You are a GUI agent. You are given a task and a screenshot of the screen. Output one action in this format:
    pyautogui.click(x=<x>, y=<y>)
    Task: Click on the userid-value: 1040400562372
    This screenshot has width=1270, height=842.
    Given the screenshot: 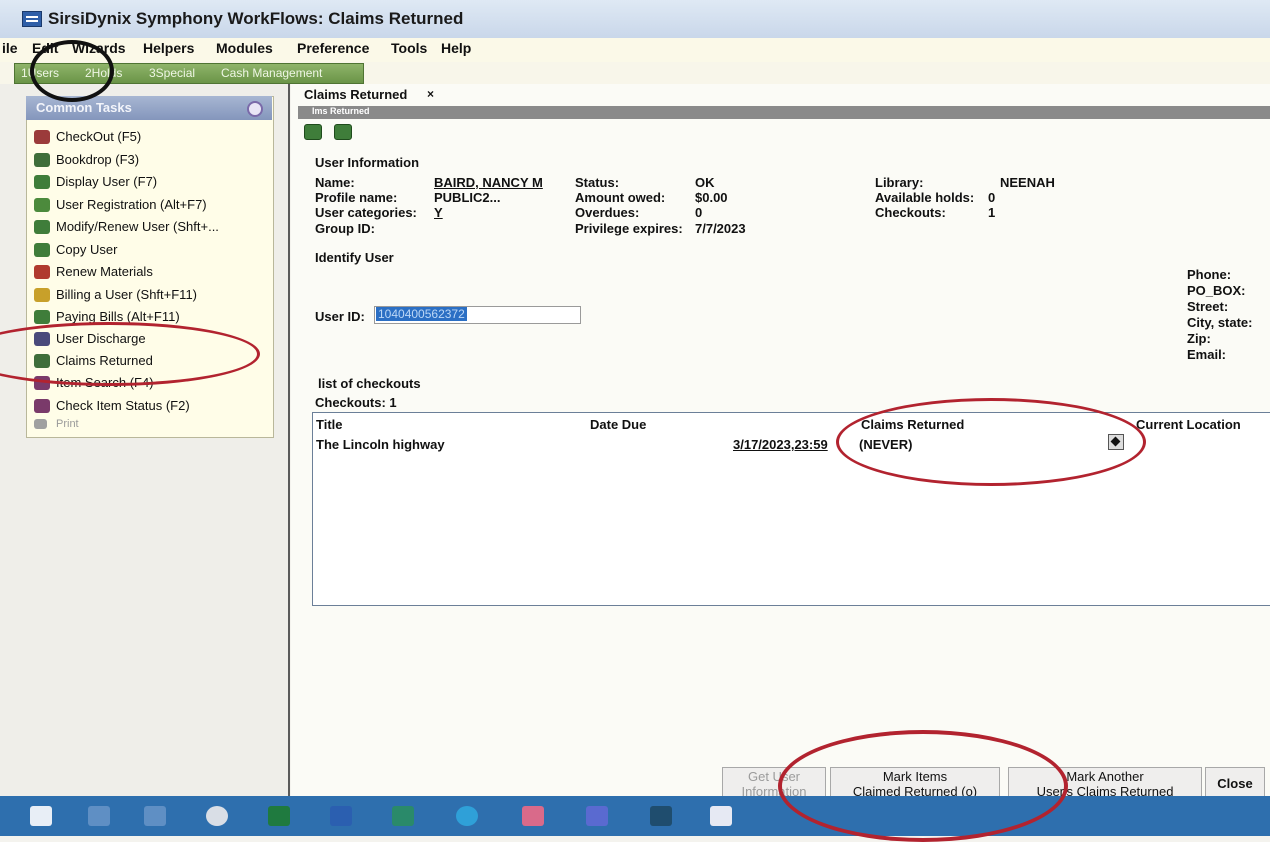 What is the action you would take?
    pyautogui.click(x=421, y=314)
    